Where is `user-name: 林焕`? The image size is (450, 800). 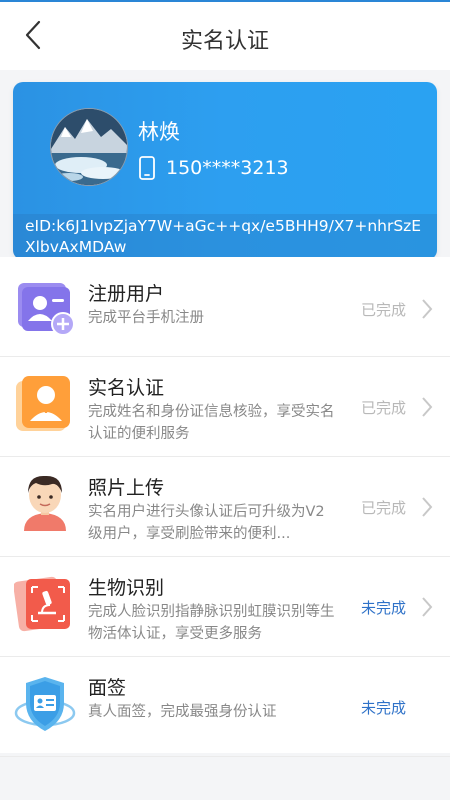
user-name: 林焕 is located at coordinates (159, 132).